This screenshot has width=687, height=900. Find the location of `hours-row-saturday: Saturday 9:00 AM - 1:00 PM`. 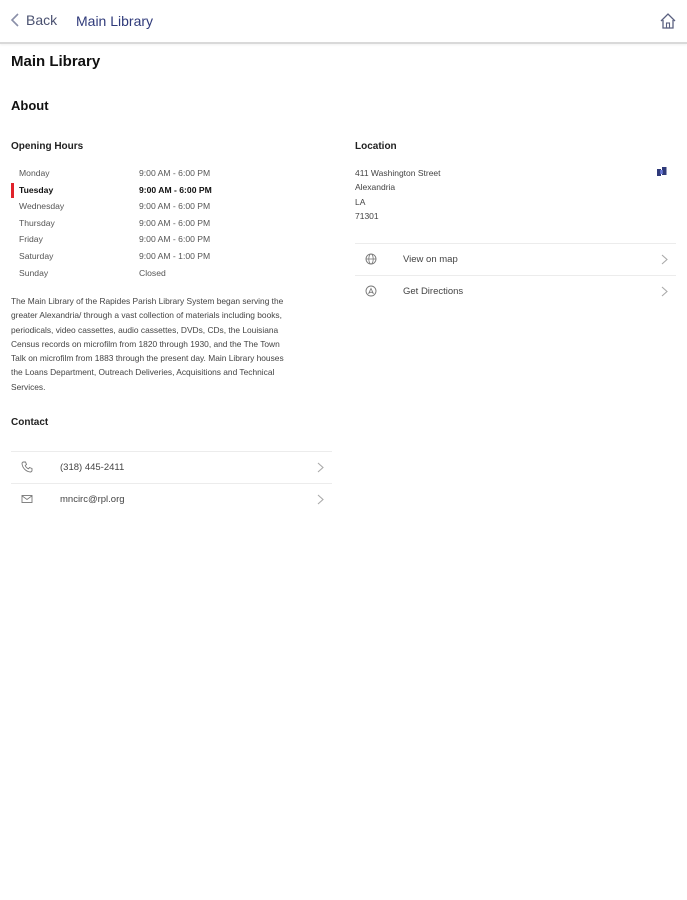

hours-row-saturday: Saturday 9:00 AM - 1:00 PM is located at coordinates (171, 257).